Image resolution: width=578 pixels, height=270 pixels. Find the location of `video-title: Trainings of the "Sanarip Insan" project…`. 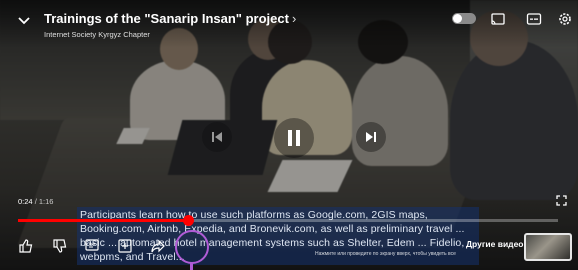

video-title: Trainings of the "Sanarip Insan" project… is located at coordinates (170, 18).